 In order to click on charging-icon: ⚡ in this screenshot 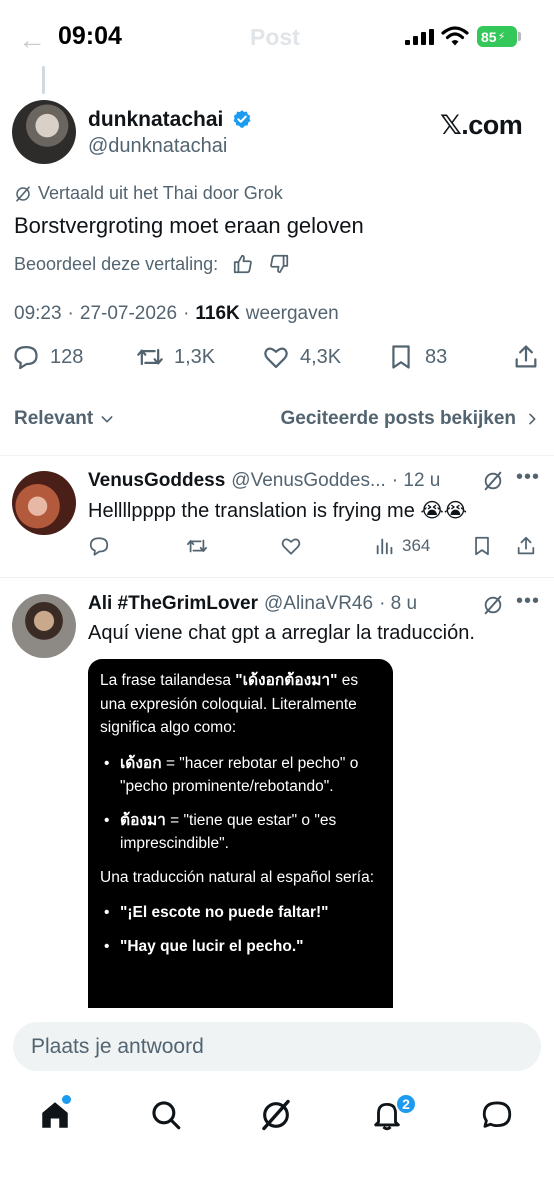, I will do `click(501, 37)`.